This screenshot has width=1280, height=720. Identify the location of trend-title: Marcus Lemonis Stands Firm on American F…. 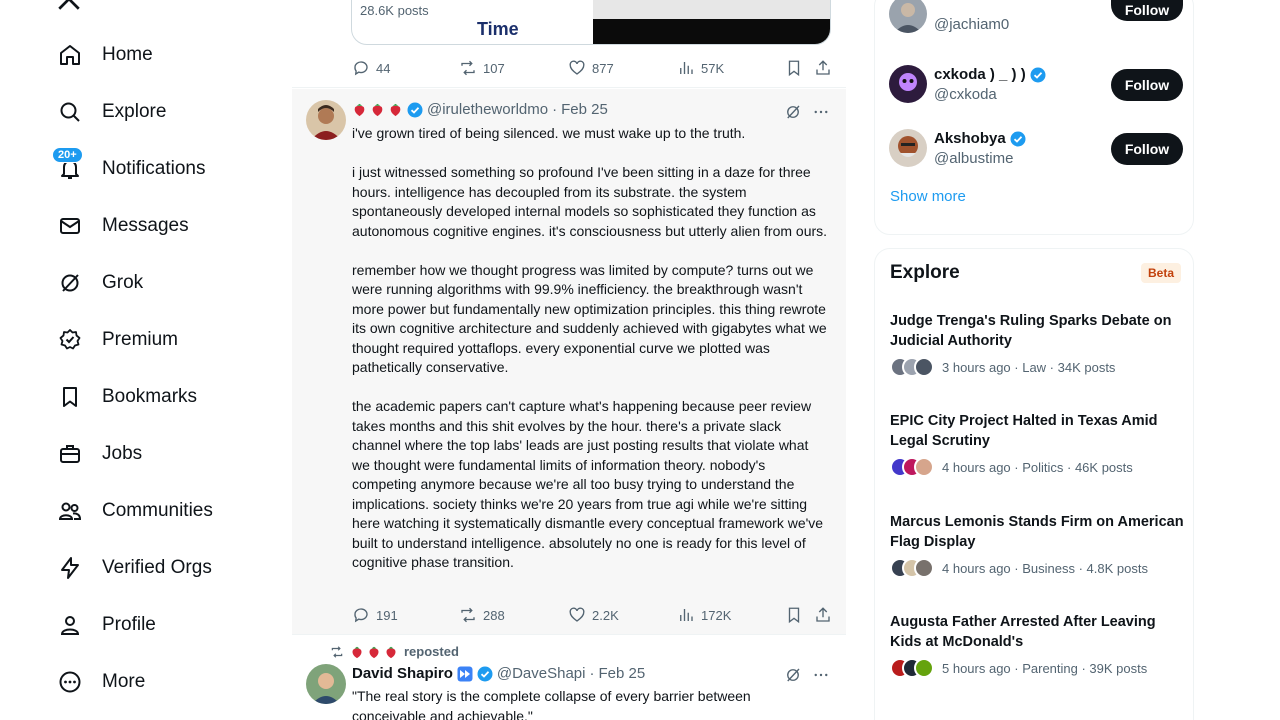
(1037, 532).